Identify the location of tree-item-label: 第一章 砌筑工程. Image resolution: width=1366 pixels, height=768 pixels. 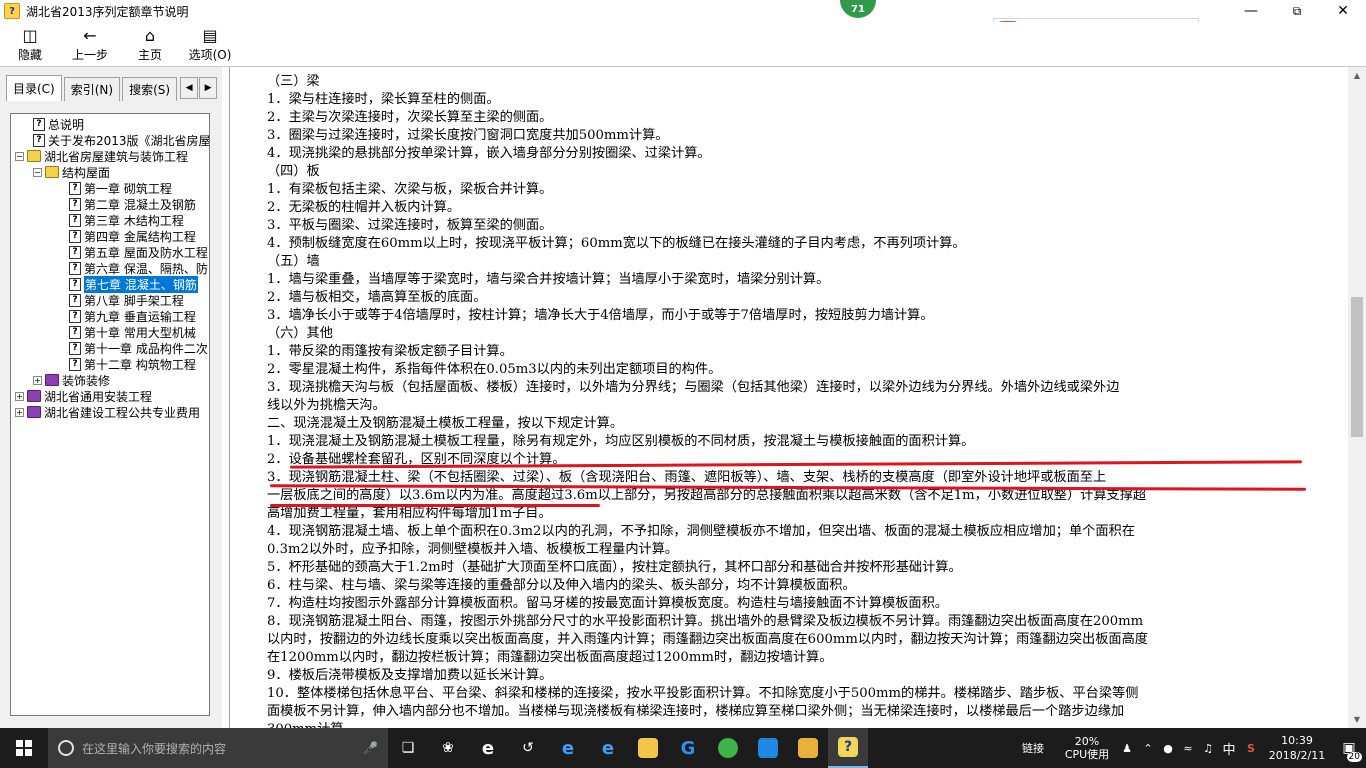
(128, 188).